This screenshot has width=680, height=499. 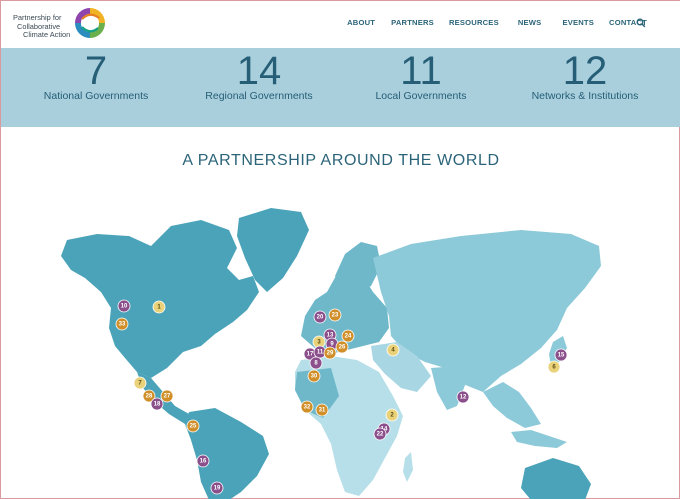 What do you see at coordinates (578, 22) in the screenshot?
I see `nav-events: EVENTS` at bounding box center [578, 22].